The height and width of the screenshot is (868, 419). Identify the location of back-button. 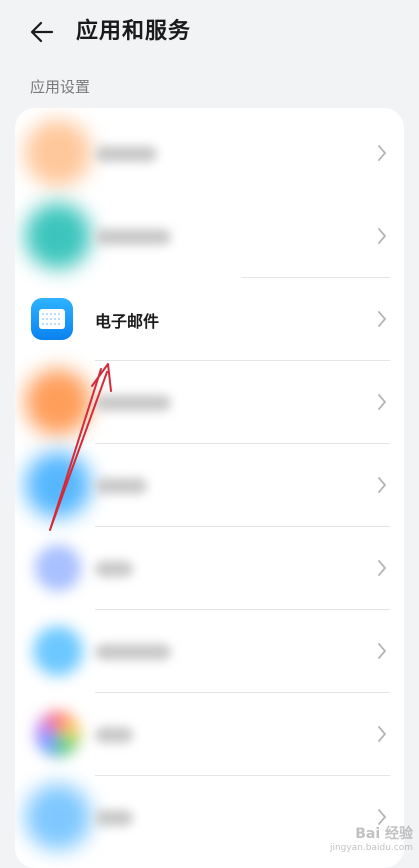
(42, 32).